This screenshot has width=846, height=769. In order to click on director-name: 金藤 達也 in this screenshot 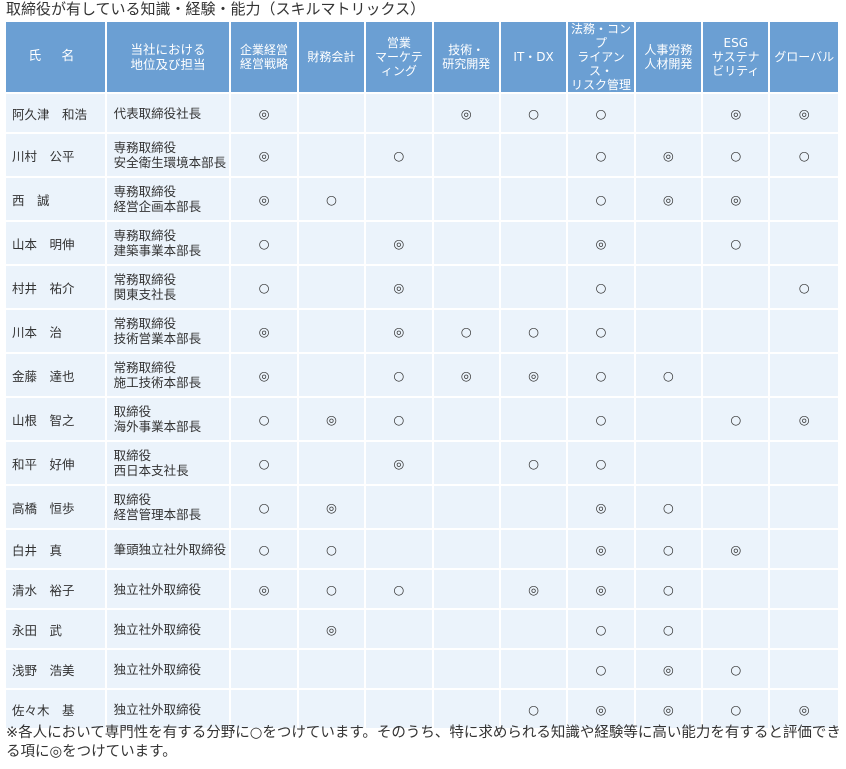, I will do `click(55, 375)`.